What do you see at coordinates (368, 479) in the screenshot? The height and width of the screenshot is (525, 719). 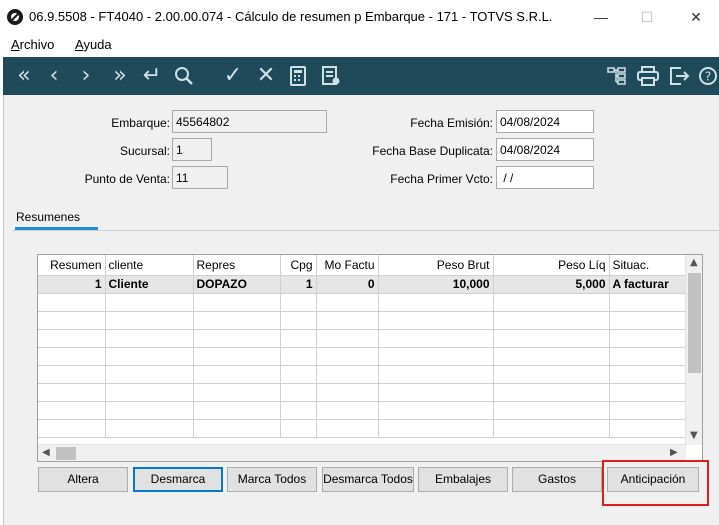 I see `desmarca-todos-button: Desmarca Todos` at bounding box center [368, 479].